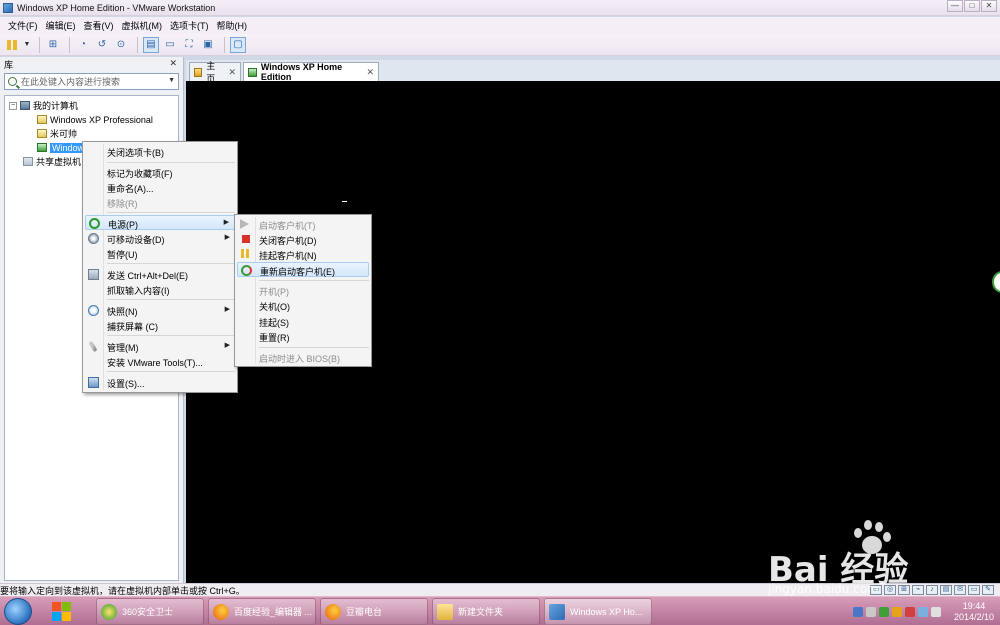 This screenshot has width=1000, height=625. What do you see at coordinates (288, 256) in the screenshot?
I see `menu-item-label: 挂起客户机(N)` at bounding box center [288, 256].